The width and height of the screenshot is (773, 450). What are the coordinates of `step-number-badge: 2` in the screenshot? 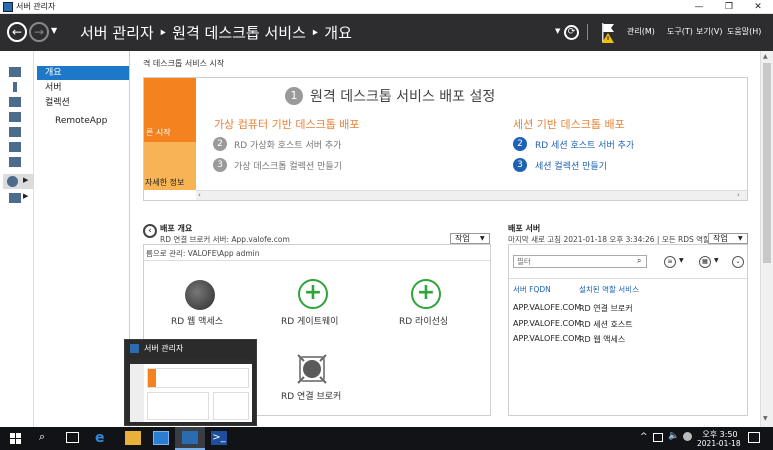 It's located at (520, 144).